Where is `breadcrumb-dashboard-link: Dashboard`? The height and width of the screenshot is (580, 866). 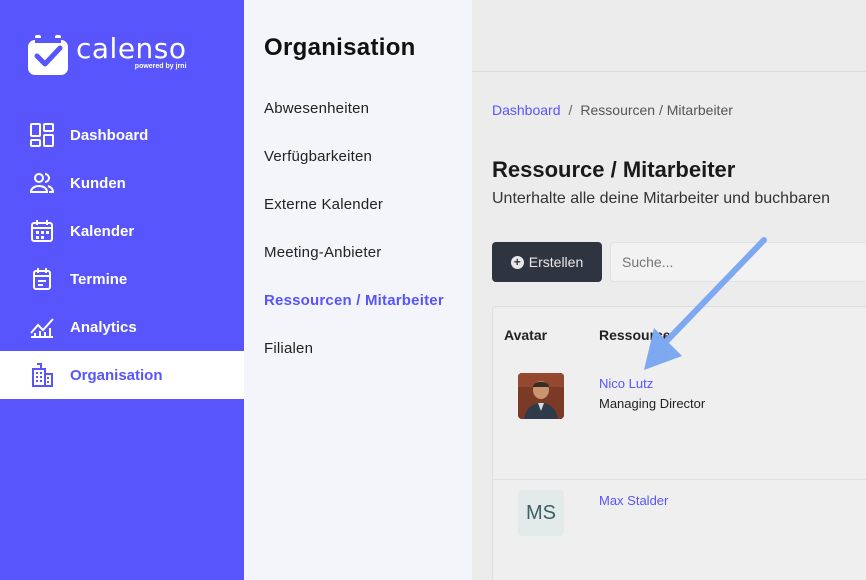
breadcrumb-dashboard-link: Dashboard is located at coordinates (526, 110).